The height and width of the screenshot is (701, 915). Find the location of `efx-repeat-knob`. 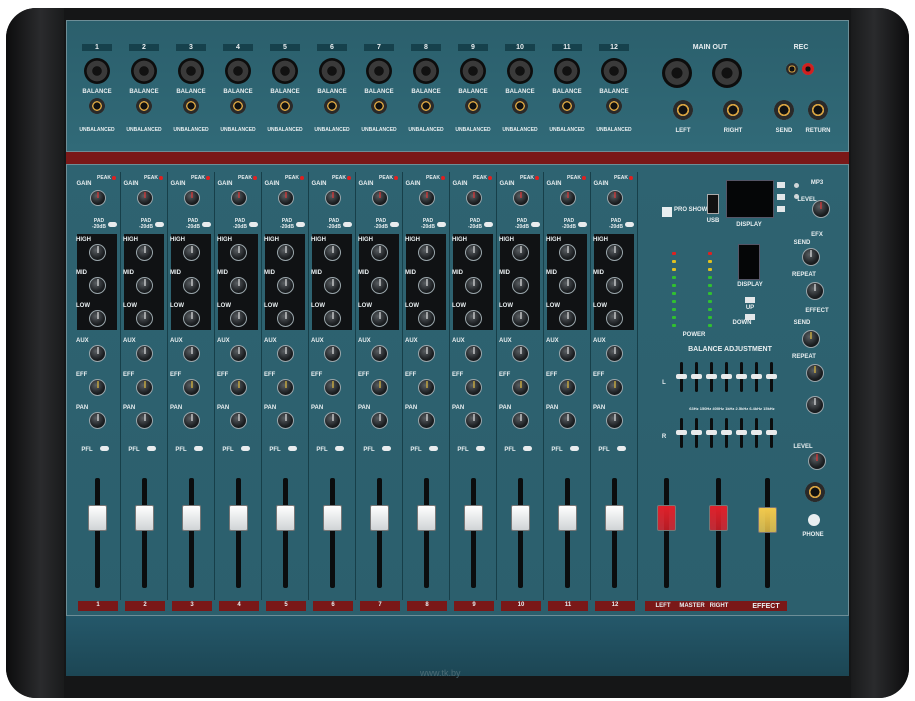

efx-repeat-knob is located at coordinates (815, 291).